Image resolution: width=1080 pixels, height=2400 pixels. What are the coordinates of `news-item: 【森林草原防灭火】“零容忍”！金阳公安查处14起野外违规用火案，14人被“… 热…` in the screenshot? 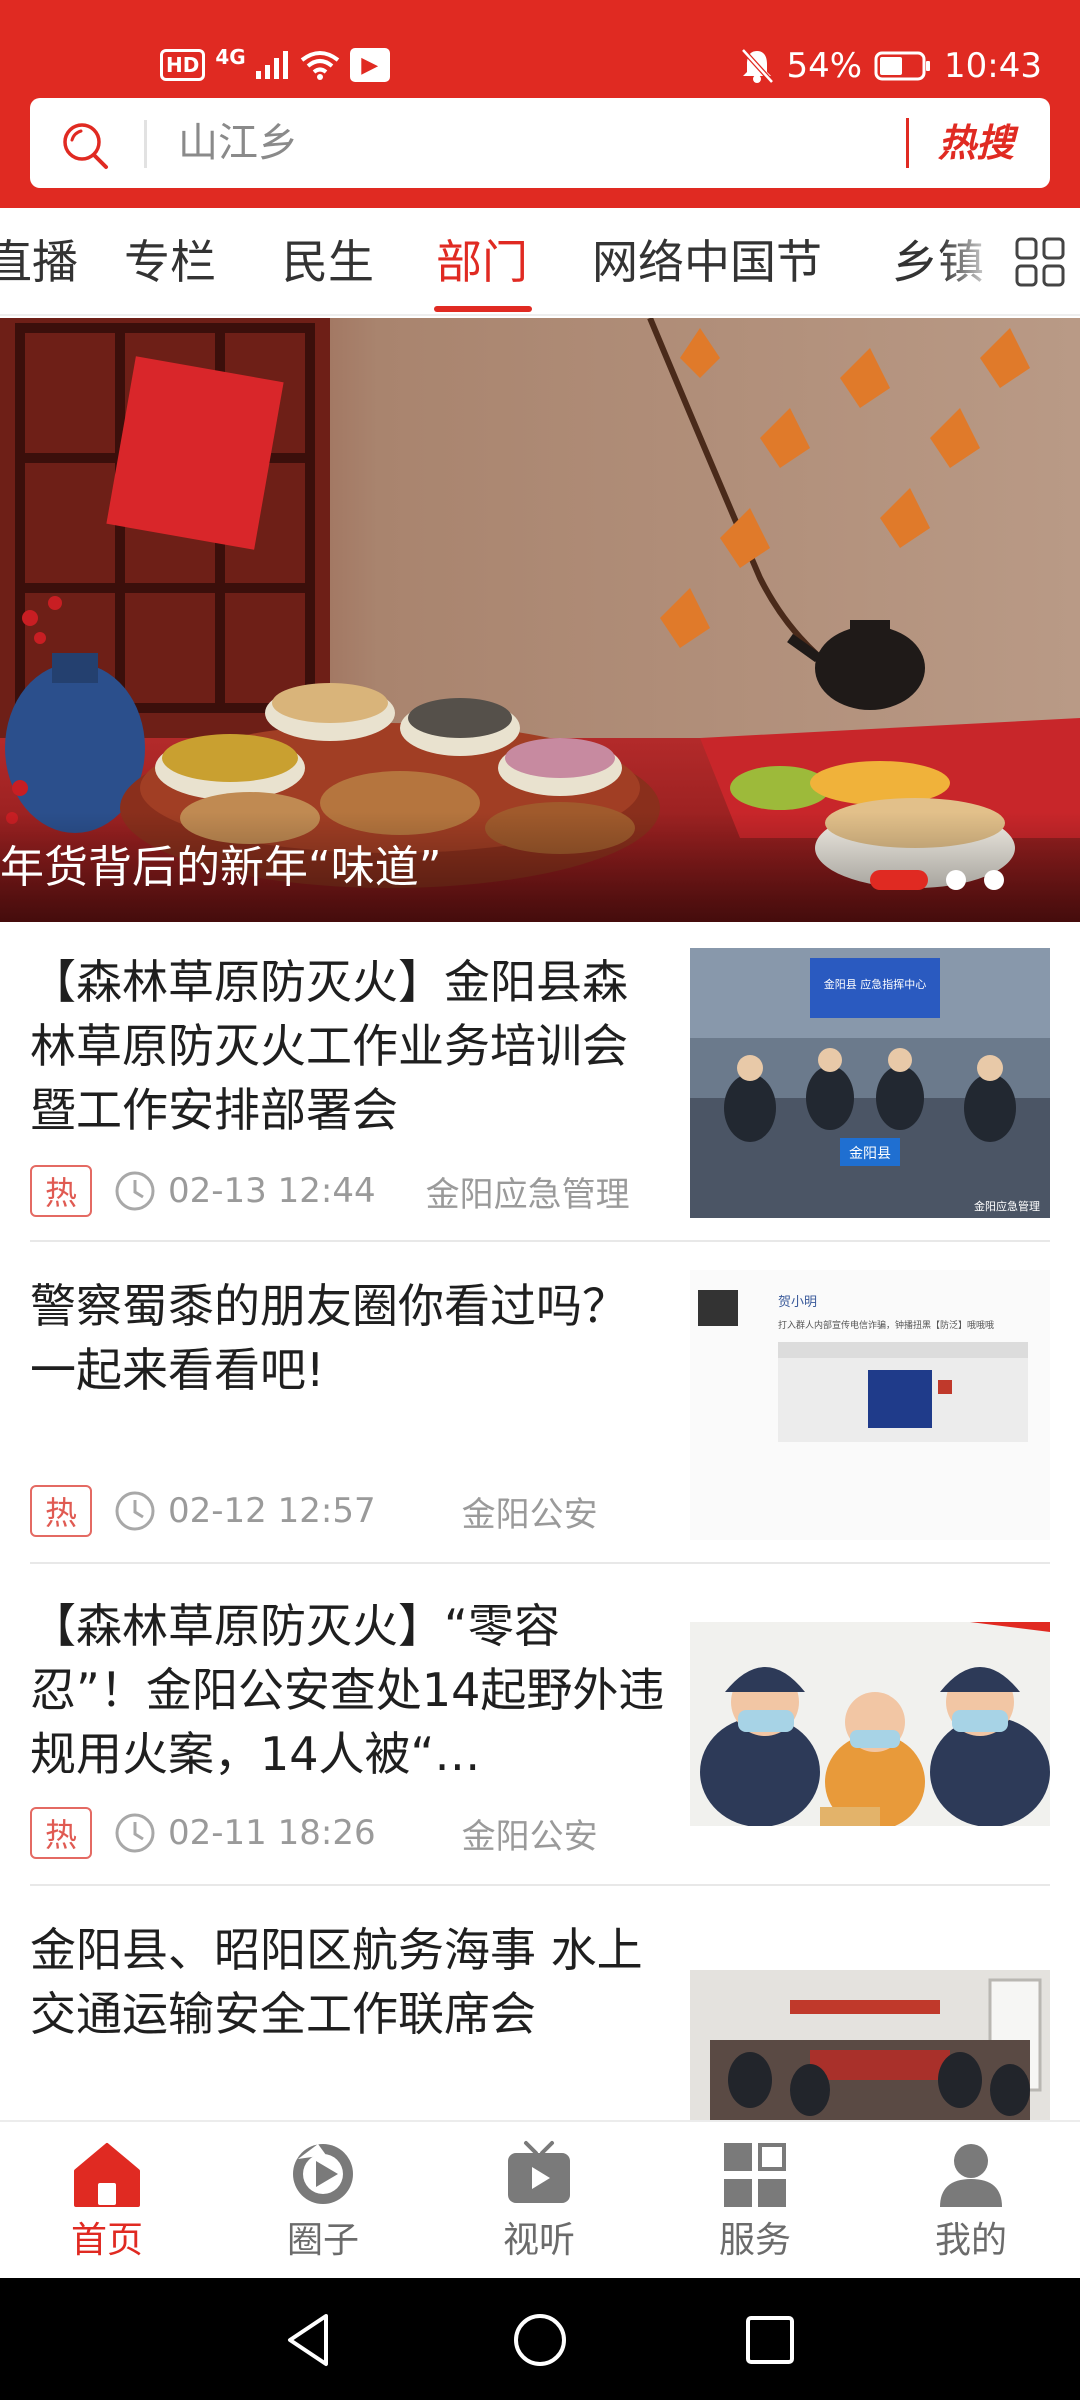 It's located at (540, 1727).